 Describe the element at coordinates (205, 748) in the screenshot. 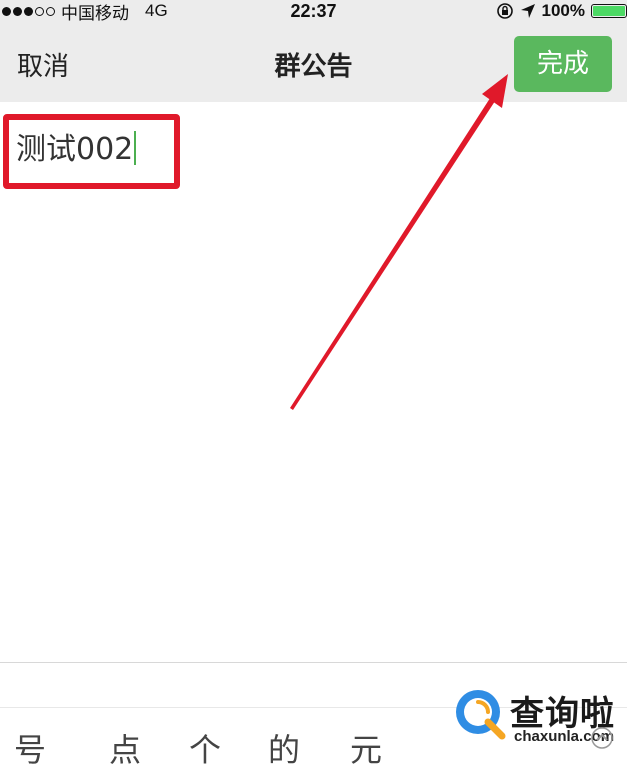

I see `candidate-word: 个` at that location.